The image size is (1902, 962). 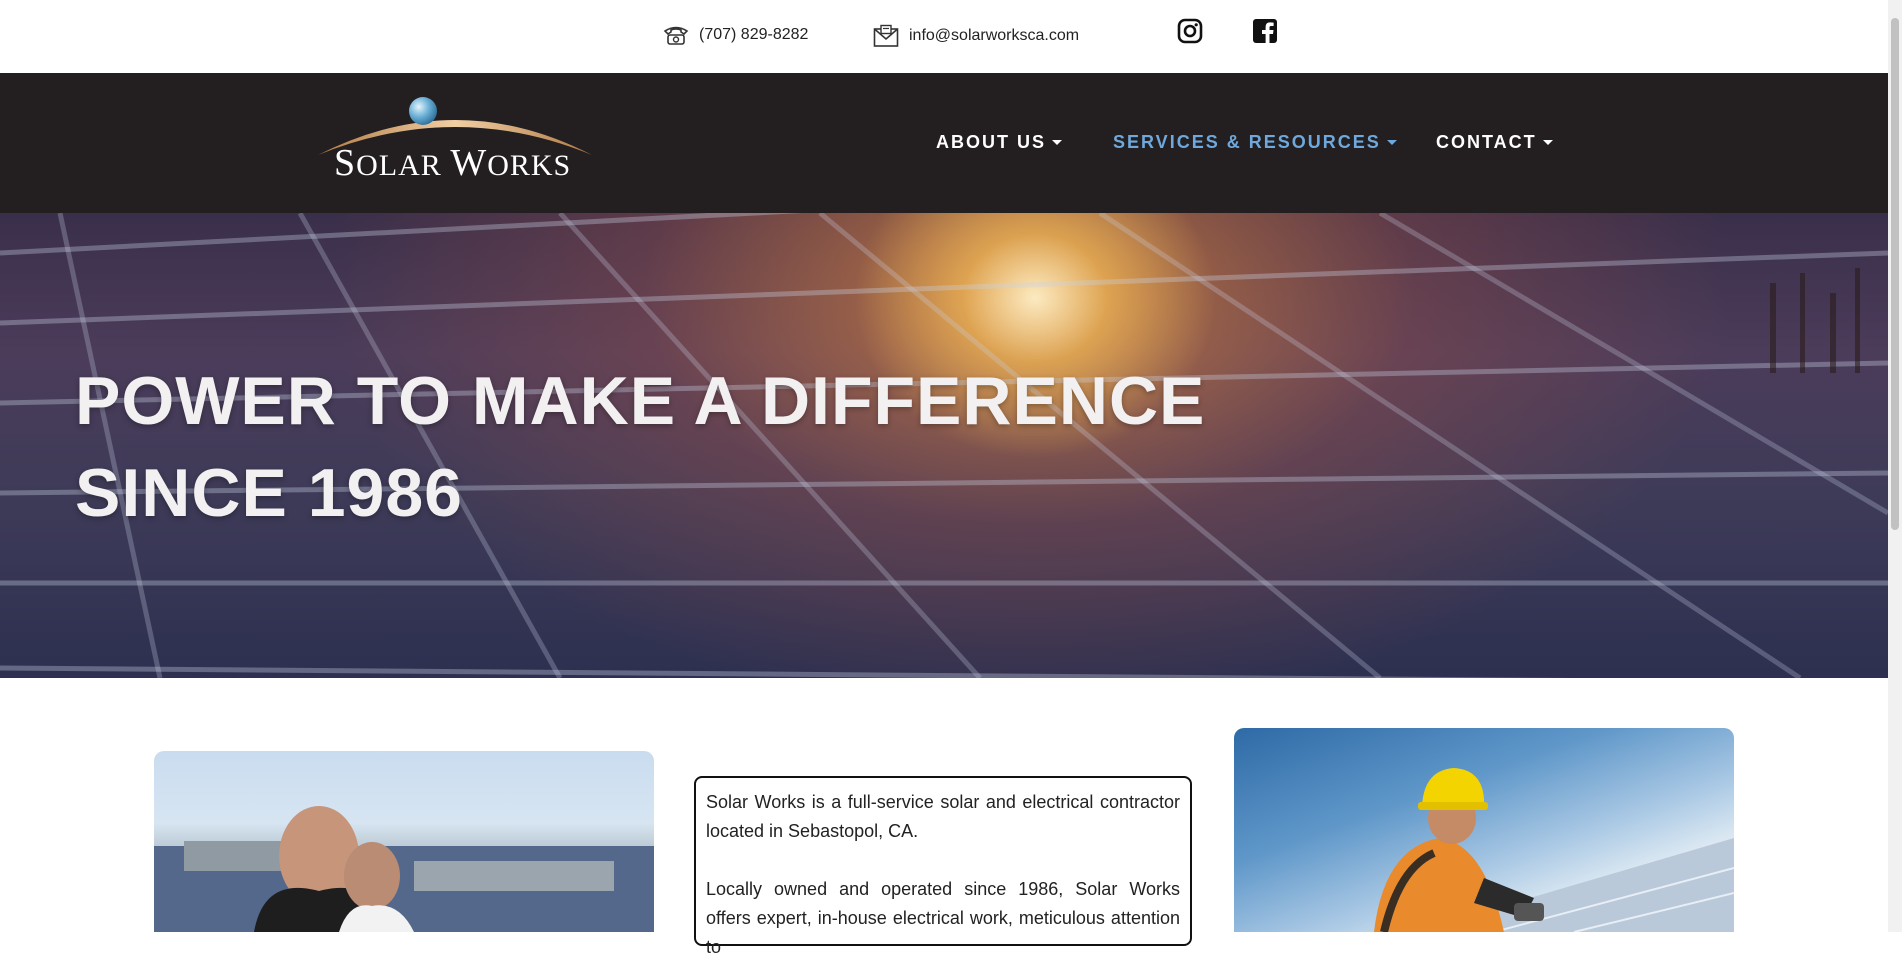 I want to click on email-contact: info@solarworksca.com, so click(x=976, y=36).